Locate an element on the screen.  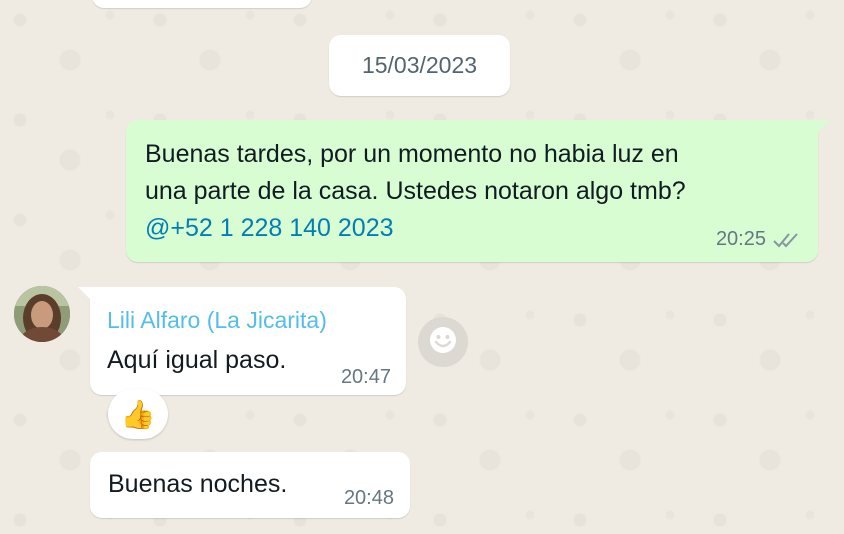
outgoing-message-meta: 20:25 is located at coordinates (759, 239).